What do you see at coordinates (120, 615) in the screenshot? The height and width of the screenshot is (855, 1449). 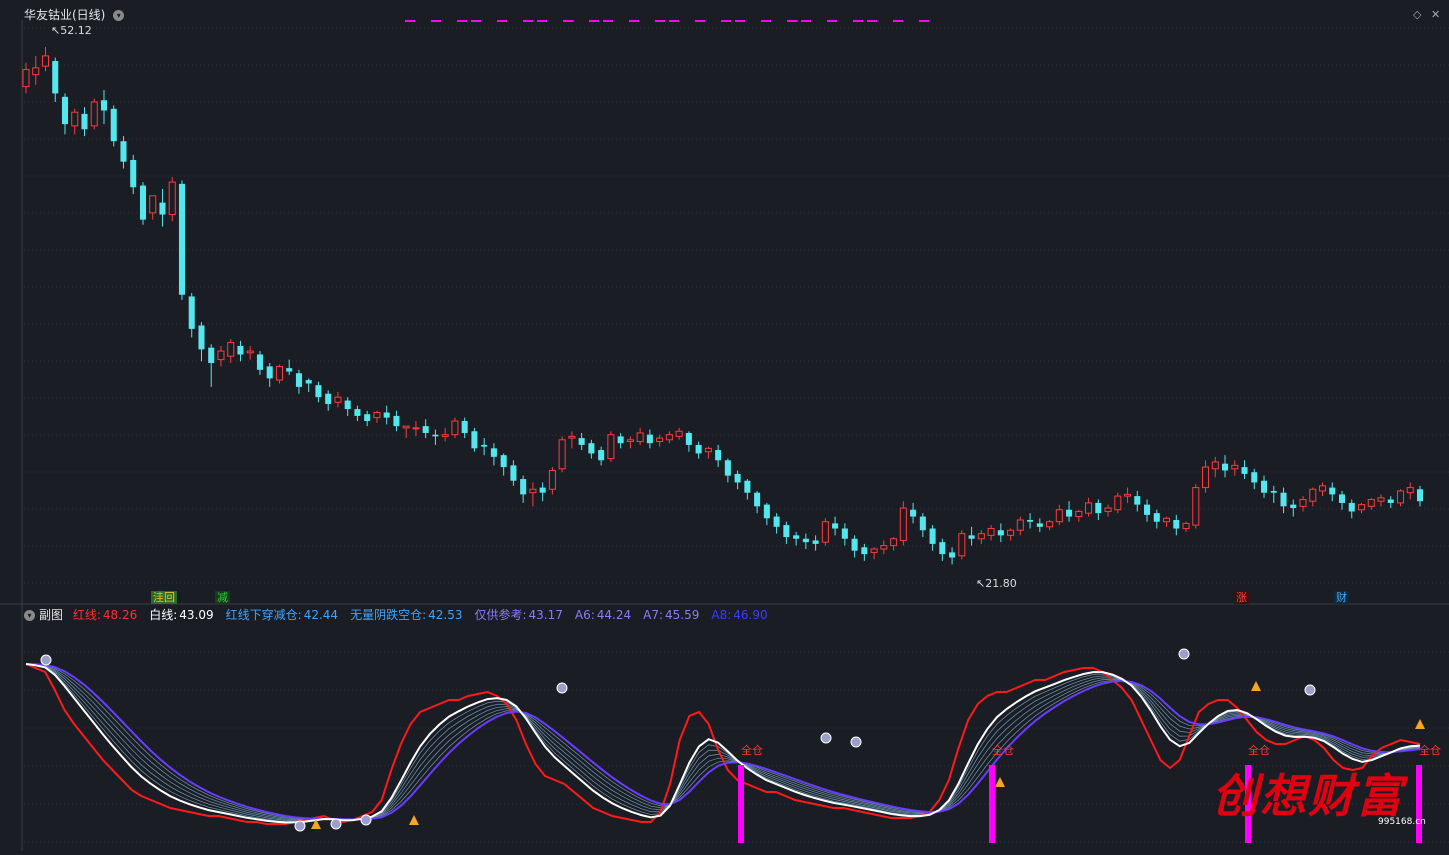 I see `legend-item-value: 48.26` at bounding box center [120, 615].